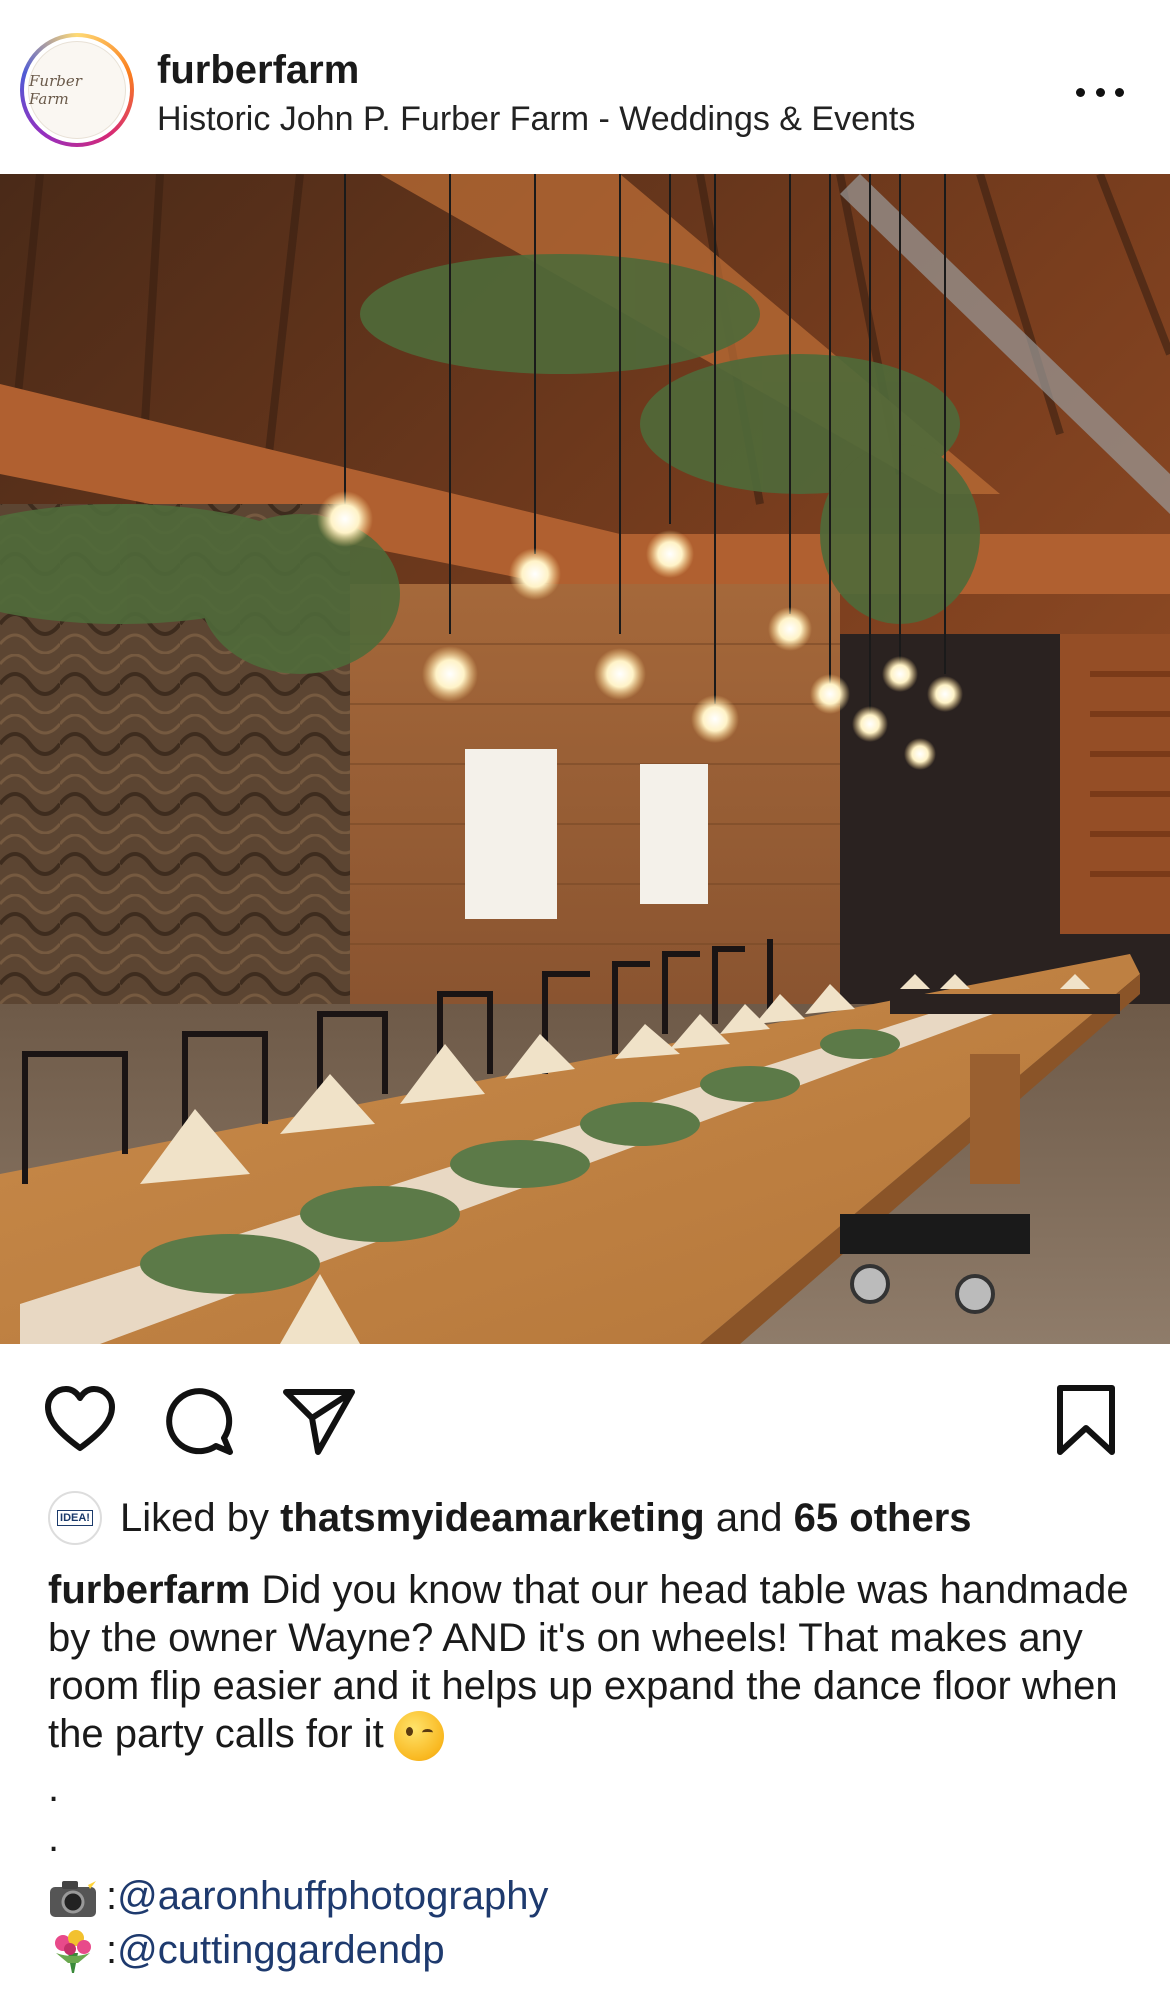 This screenshot has width=1170, height=2002. I want to click on likes-prefix: Liked by, so click(200, 1517).